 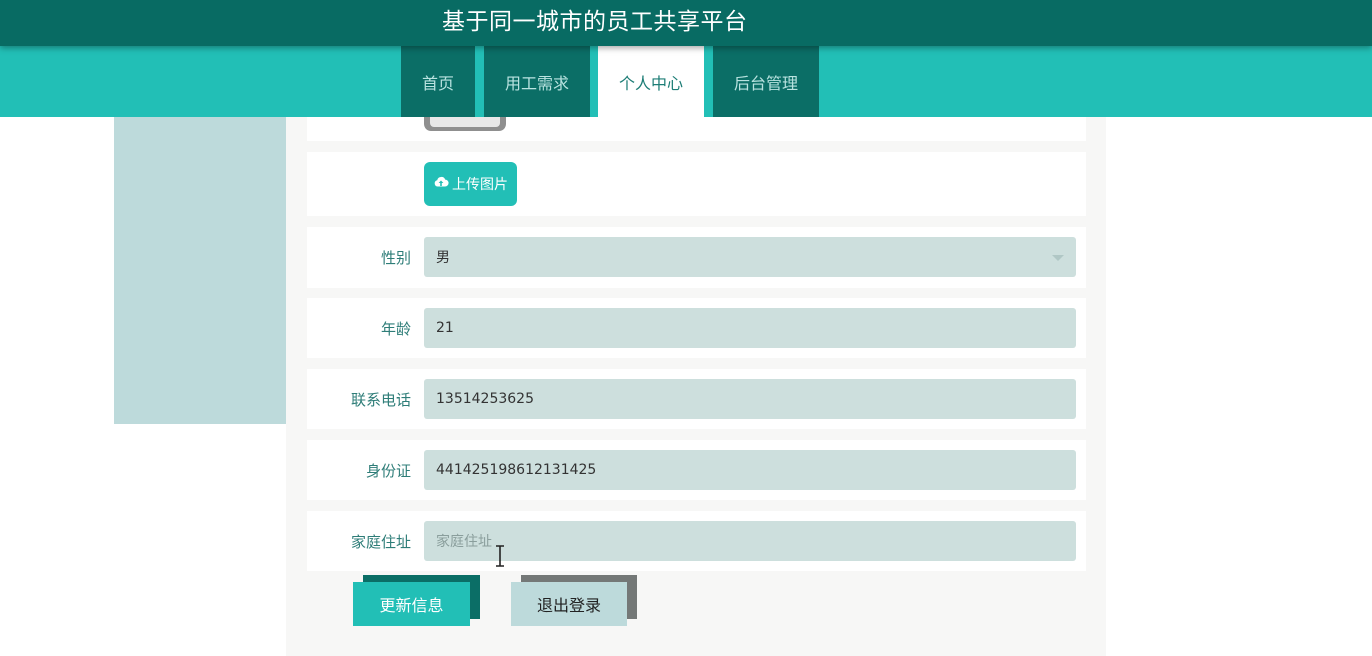 What do you see at coordinates (395, 329) in the screenshot?
I see `age-label: 年龄` at bounding box center [395, 329].